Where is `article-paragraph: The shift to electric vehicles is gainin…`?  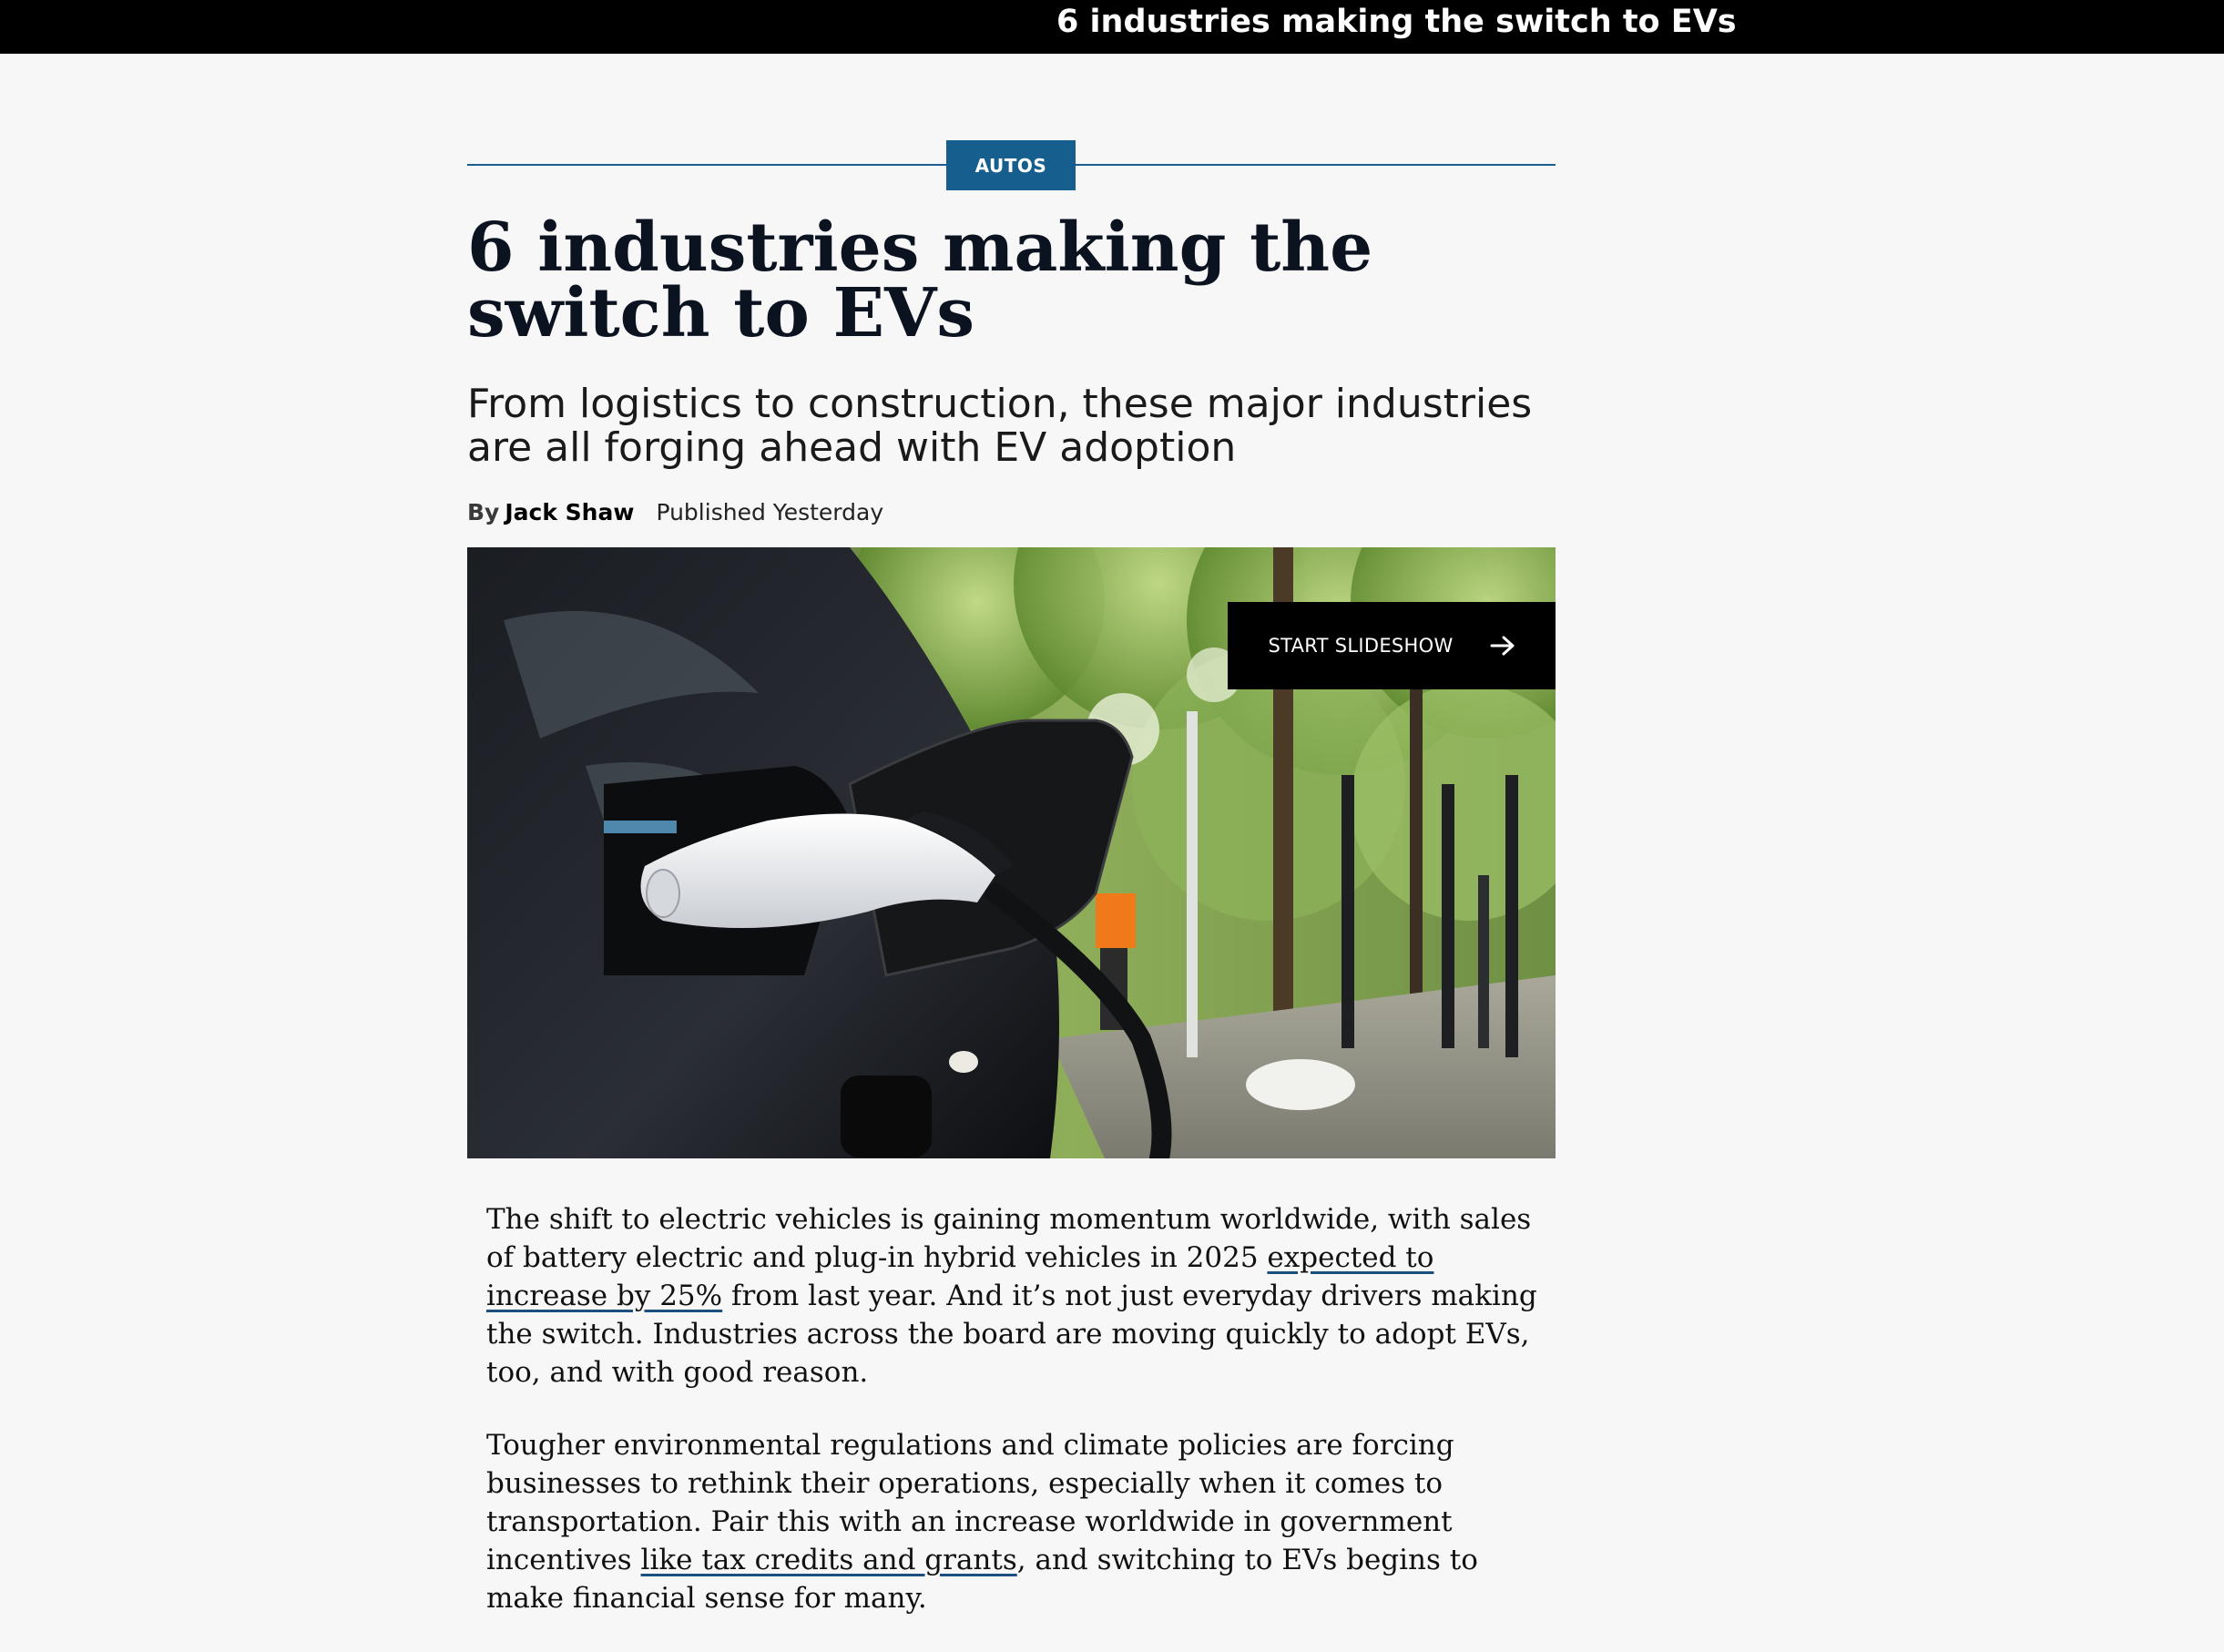
article-paragraph: The shift to electric vehicles is gainin… is located at coordinates (1014, 1296).